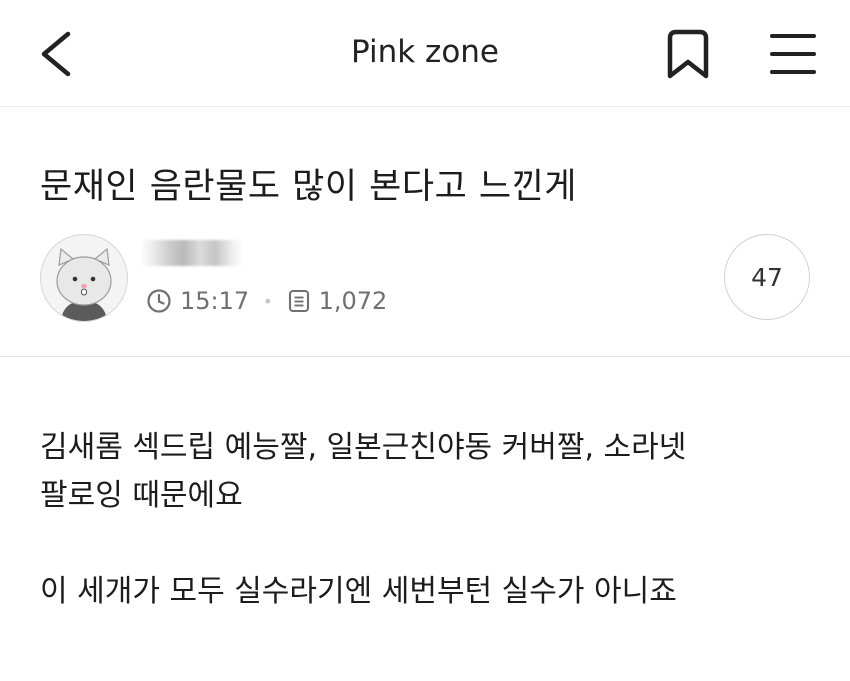 The width and height of the screenshot is (850, 681). I want to click on body-line: 김새롬 섹드립 예능짤, 일본근친야동 커버짤, 소라넷, so click(363, 447).